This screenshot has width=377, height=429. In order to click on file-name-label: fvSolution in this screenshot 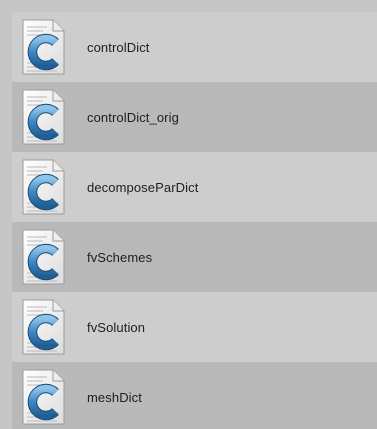, I will do `click(116, 327)`.